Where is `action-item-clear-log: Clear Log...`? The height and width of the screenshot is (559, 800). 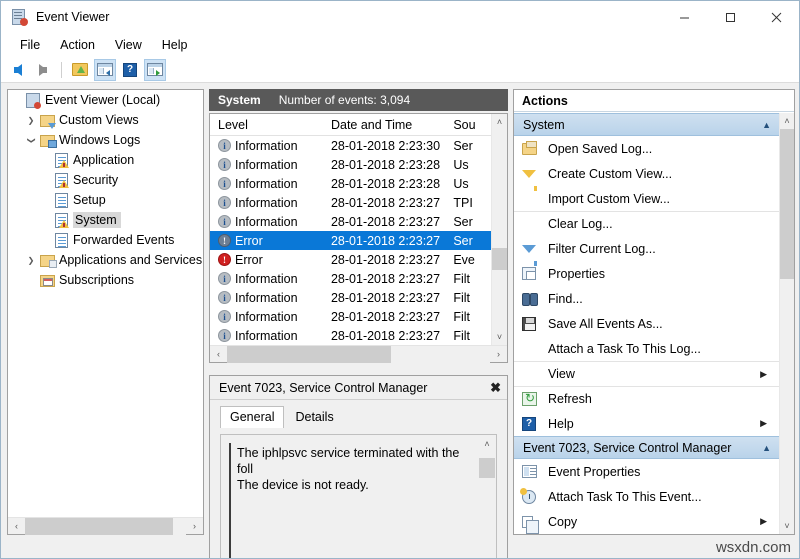 action-item-clear-log: Clear Log... is located at coordinates (646, 223).